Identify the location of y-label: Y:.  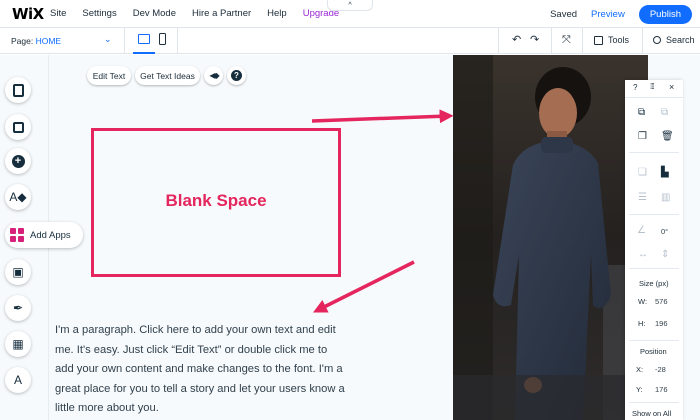
(639, 389).